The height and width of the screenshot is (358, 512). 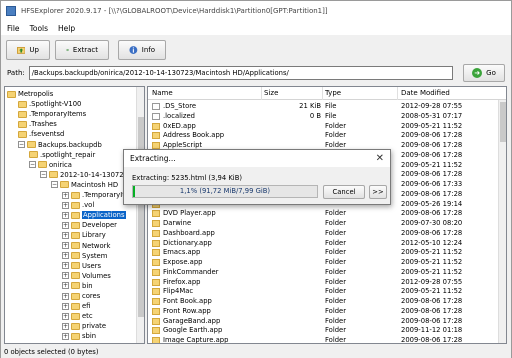 I want to click on list-row: Expose.app Folder 2009-05-21 11:52, so click(x=323, y=262).